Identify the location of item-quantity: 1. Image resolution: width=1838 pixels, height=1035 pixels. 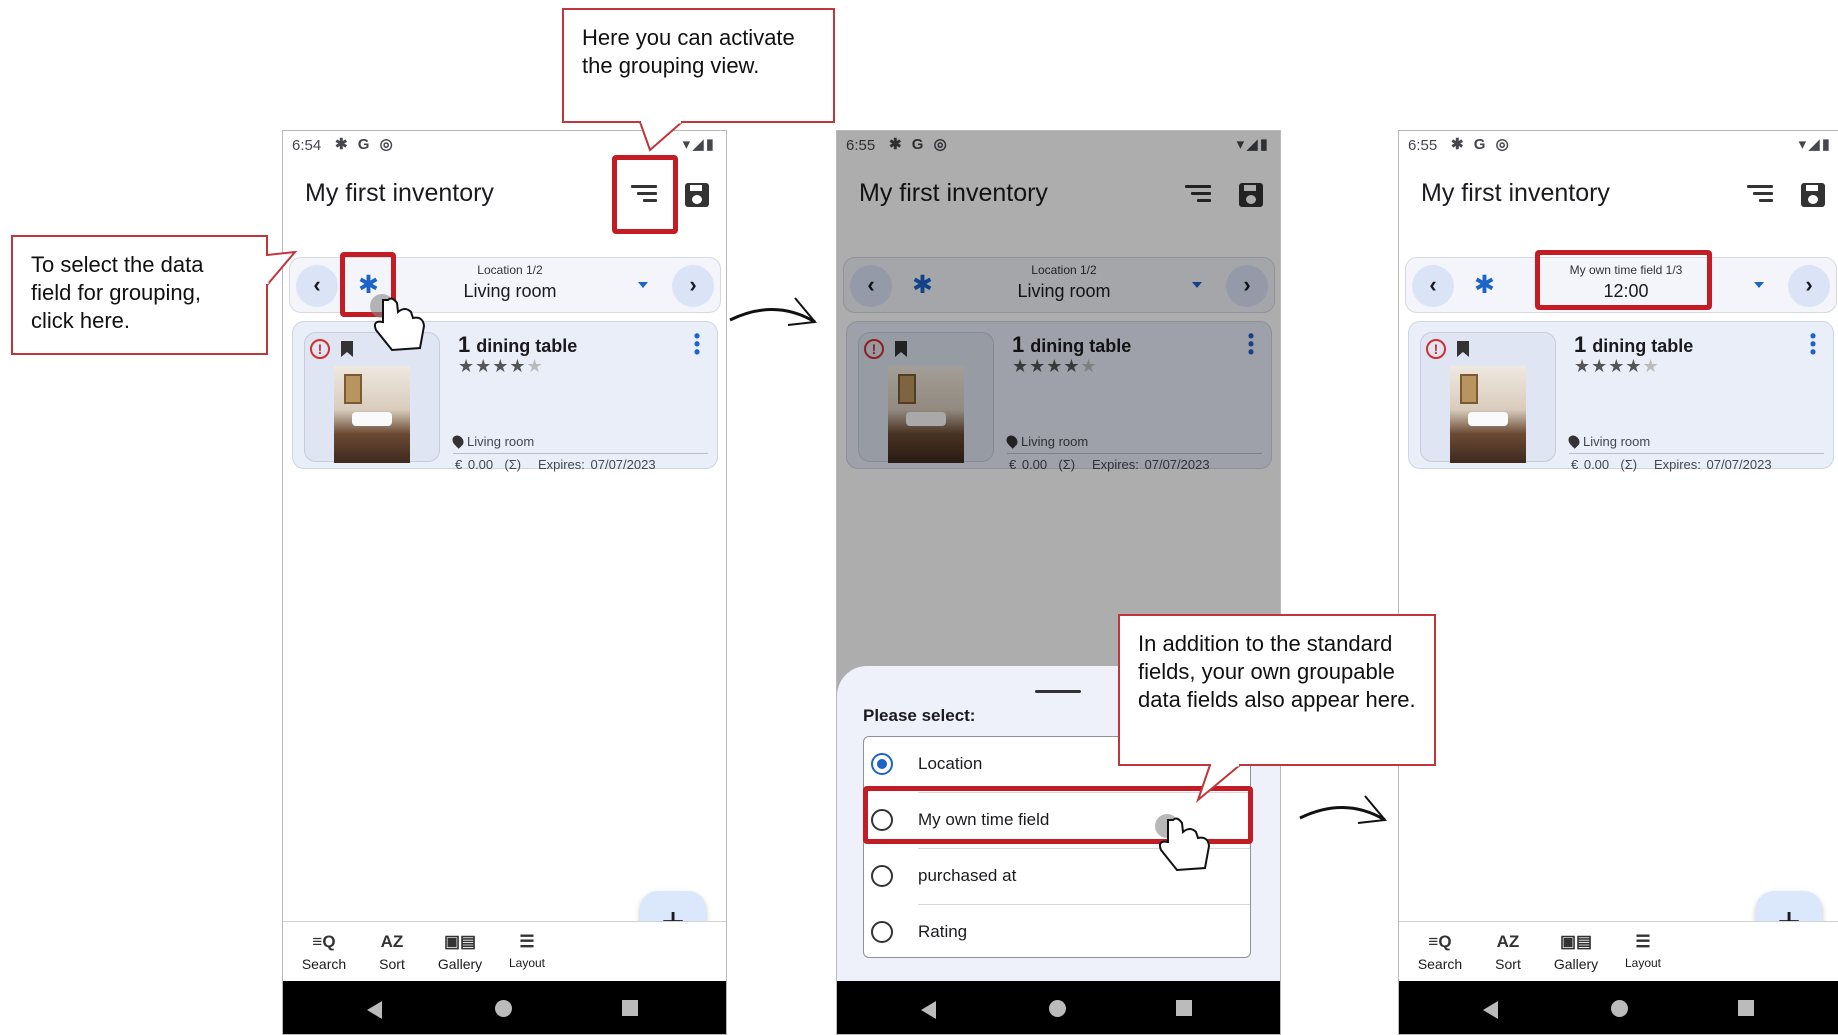
(1580, 344).